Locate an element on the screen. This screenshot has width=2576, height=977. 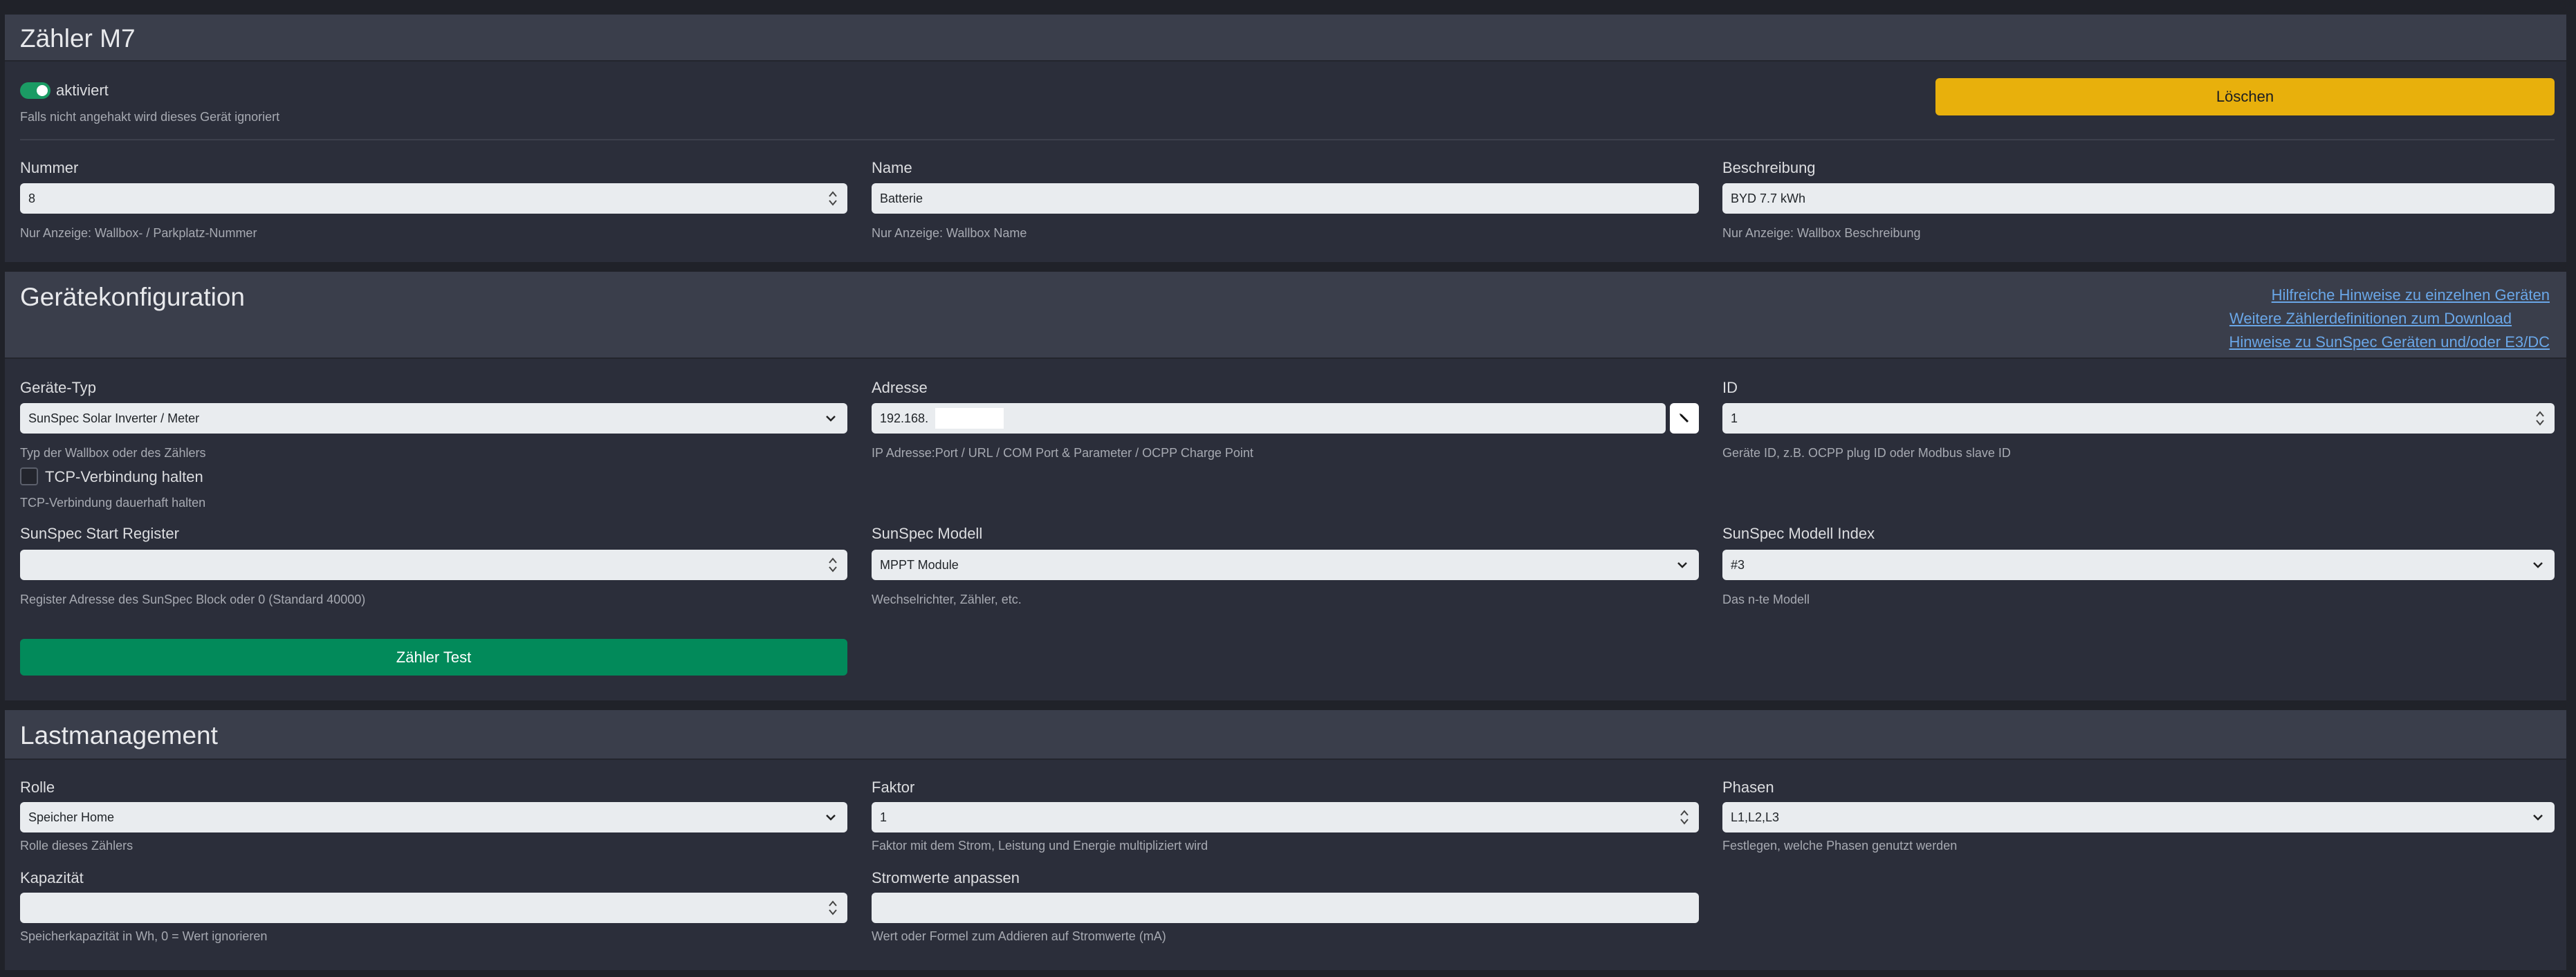
device-panel-title: Gerätekonfiguration is located at coordinates (132, 297).